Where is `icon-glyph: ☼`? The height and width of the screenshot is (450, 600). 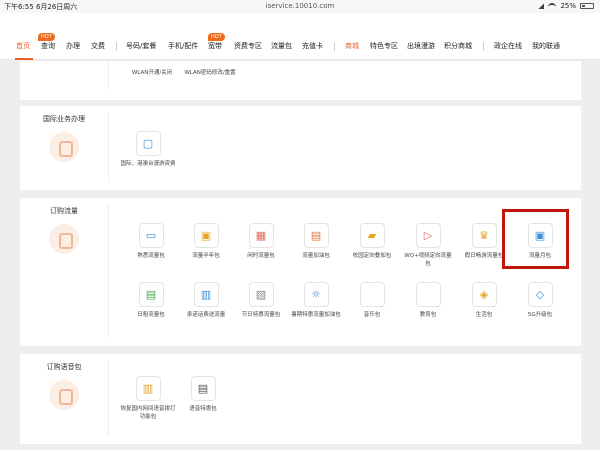
icon-glyph: ☼ is located at coordinates (316, 294).